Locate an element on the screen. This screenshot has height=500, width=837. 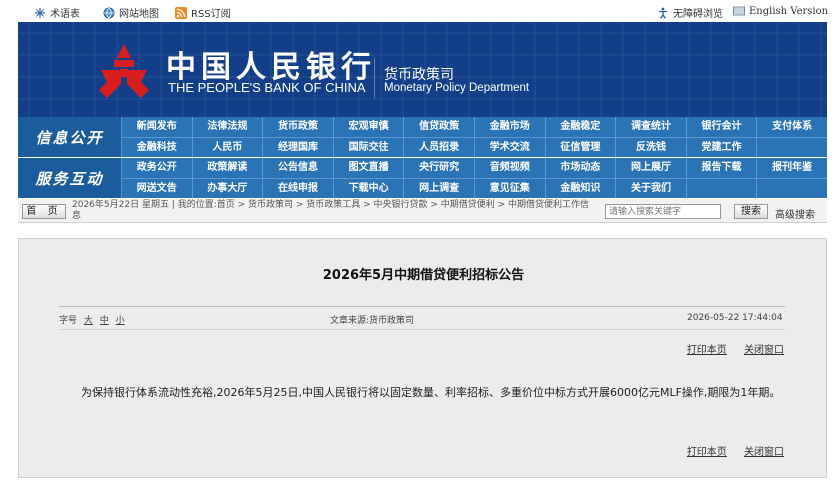
font-size-control: 字号 大 中 小 is located at coordinates (92, 319).